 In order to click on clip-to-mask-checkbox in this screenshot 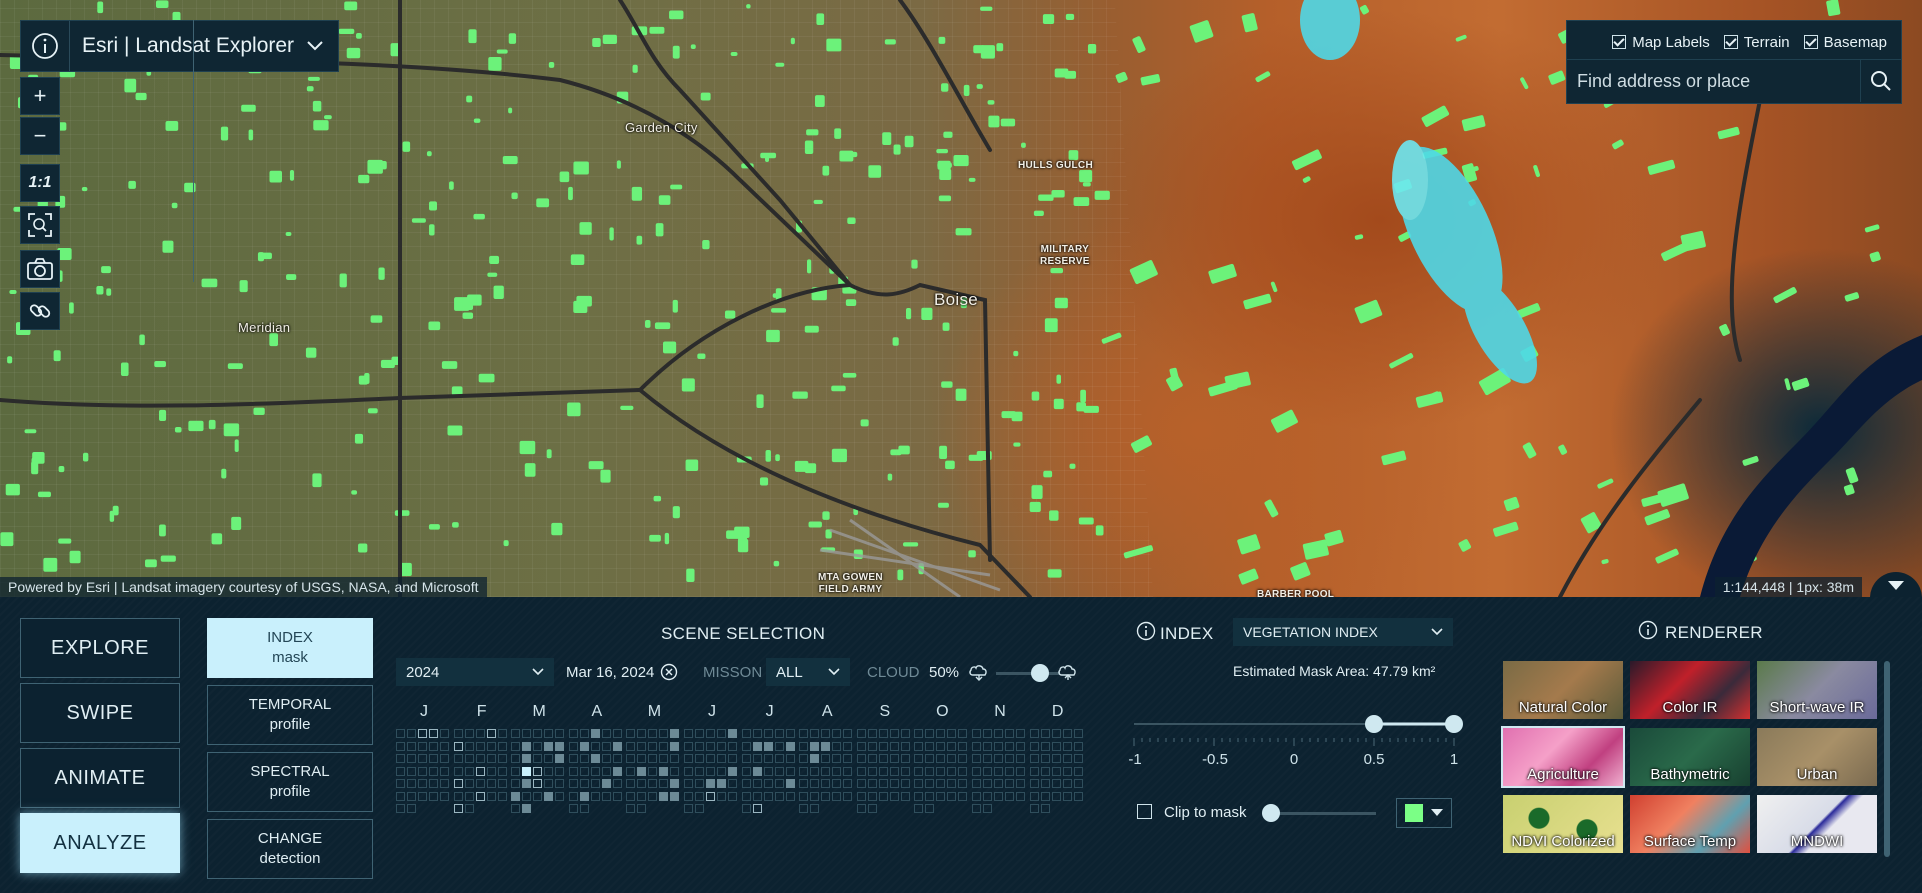, I will do `click(1144, 811)`.